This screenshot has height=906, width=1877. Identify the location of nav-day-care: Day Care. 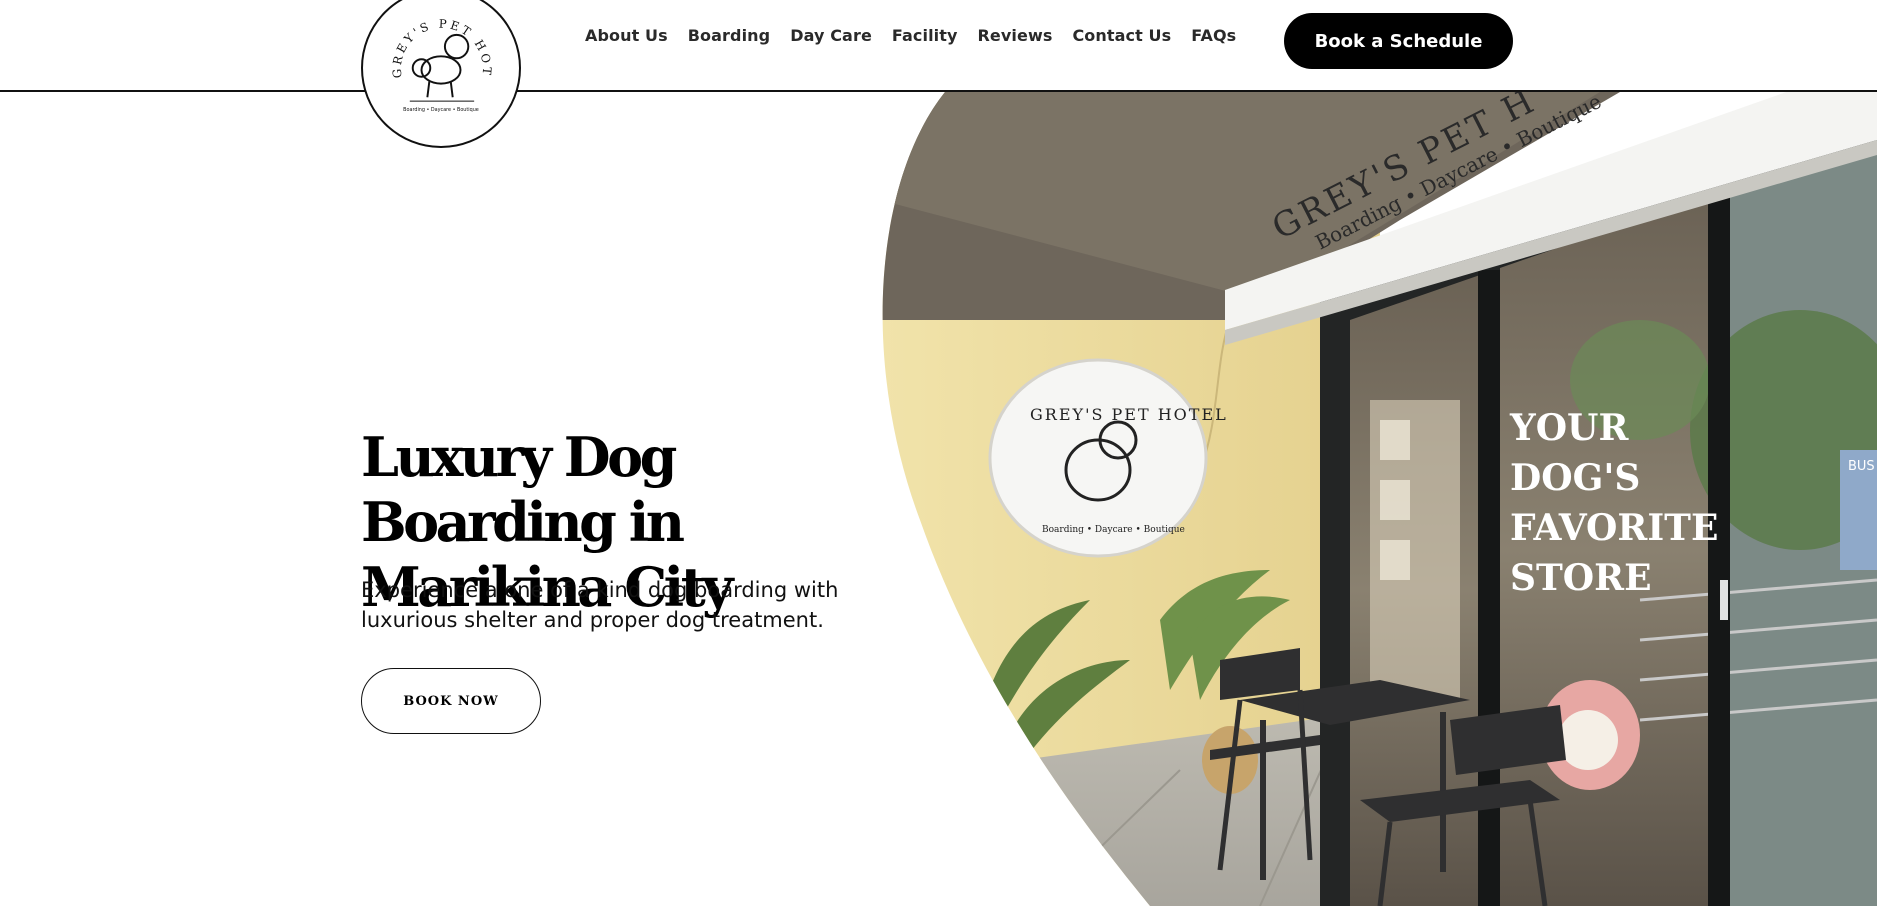
(831, 35).